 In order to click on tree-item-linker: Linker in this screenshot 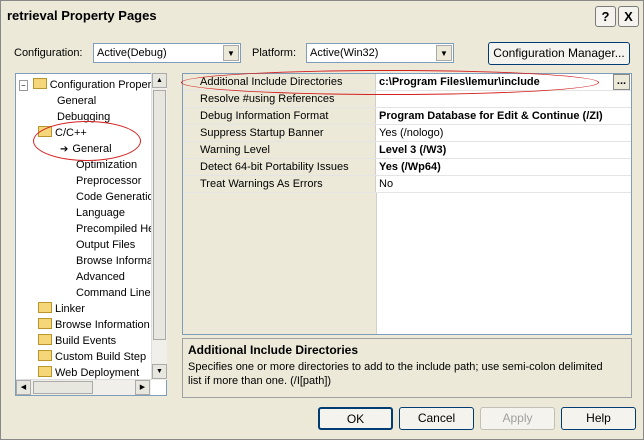, I will do `click(61, 309)`.